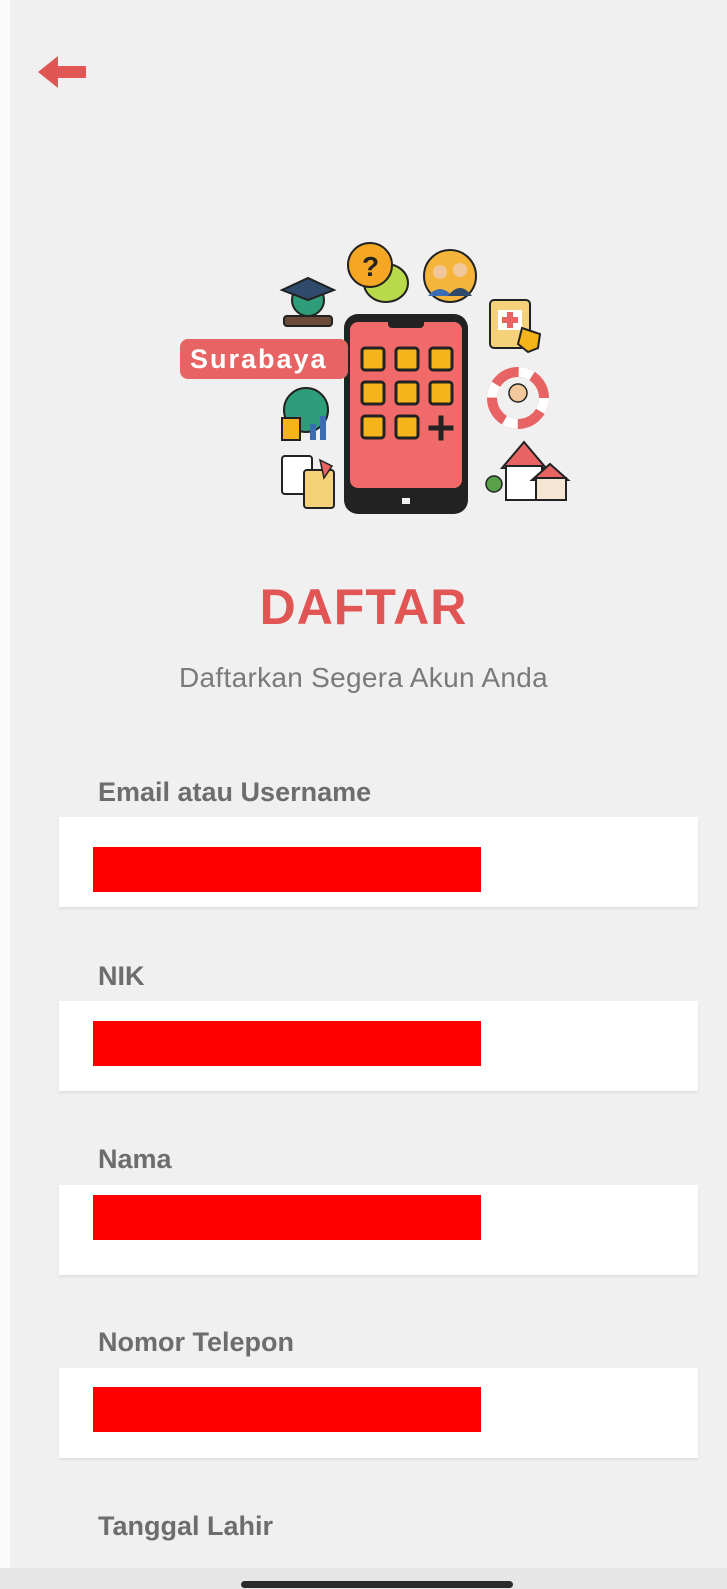 The height and width of the screenshot is (1589, 727). I want to click on nama-input, so click(378, 1230).